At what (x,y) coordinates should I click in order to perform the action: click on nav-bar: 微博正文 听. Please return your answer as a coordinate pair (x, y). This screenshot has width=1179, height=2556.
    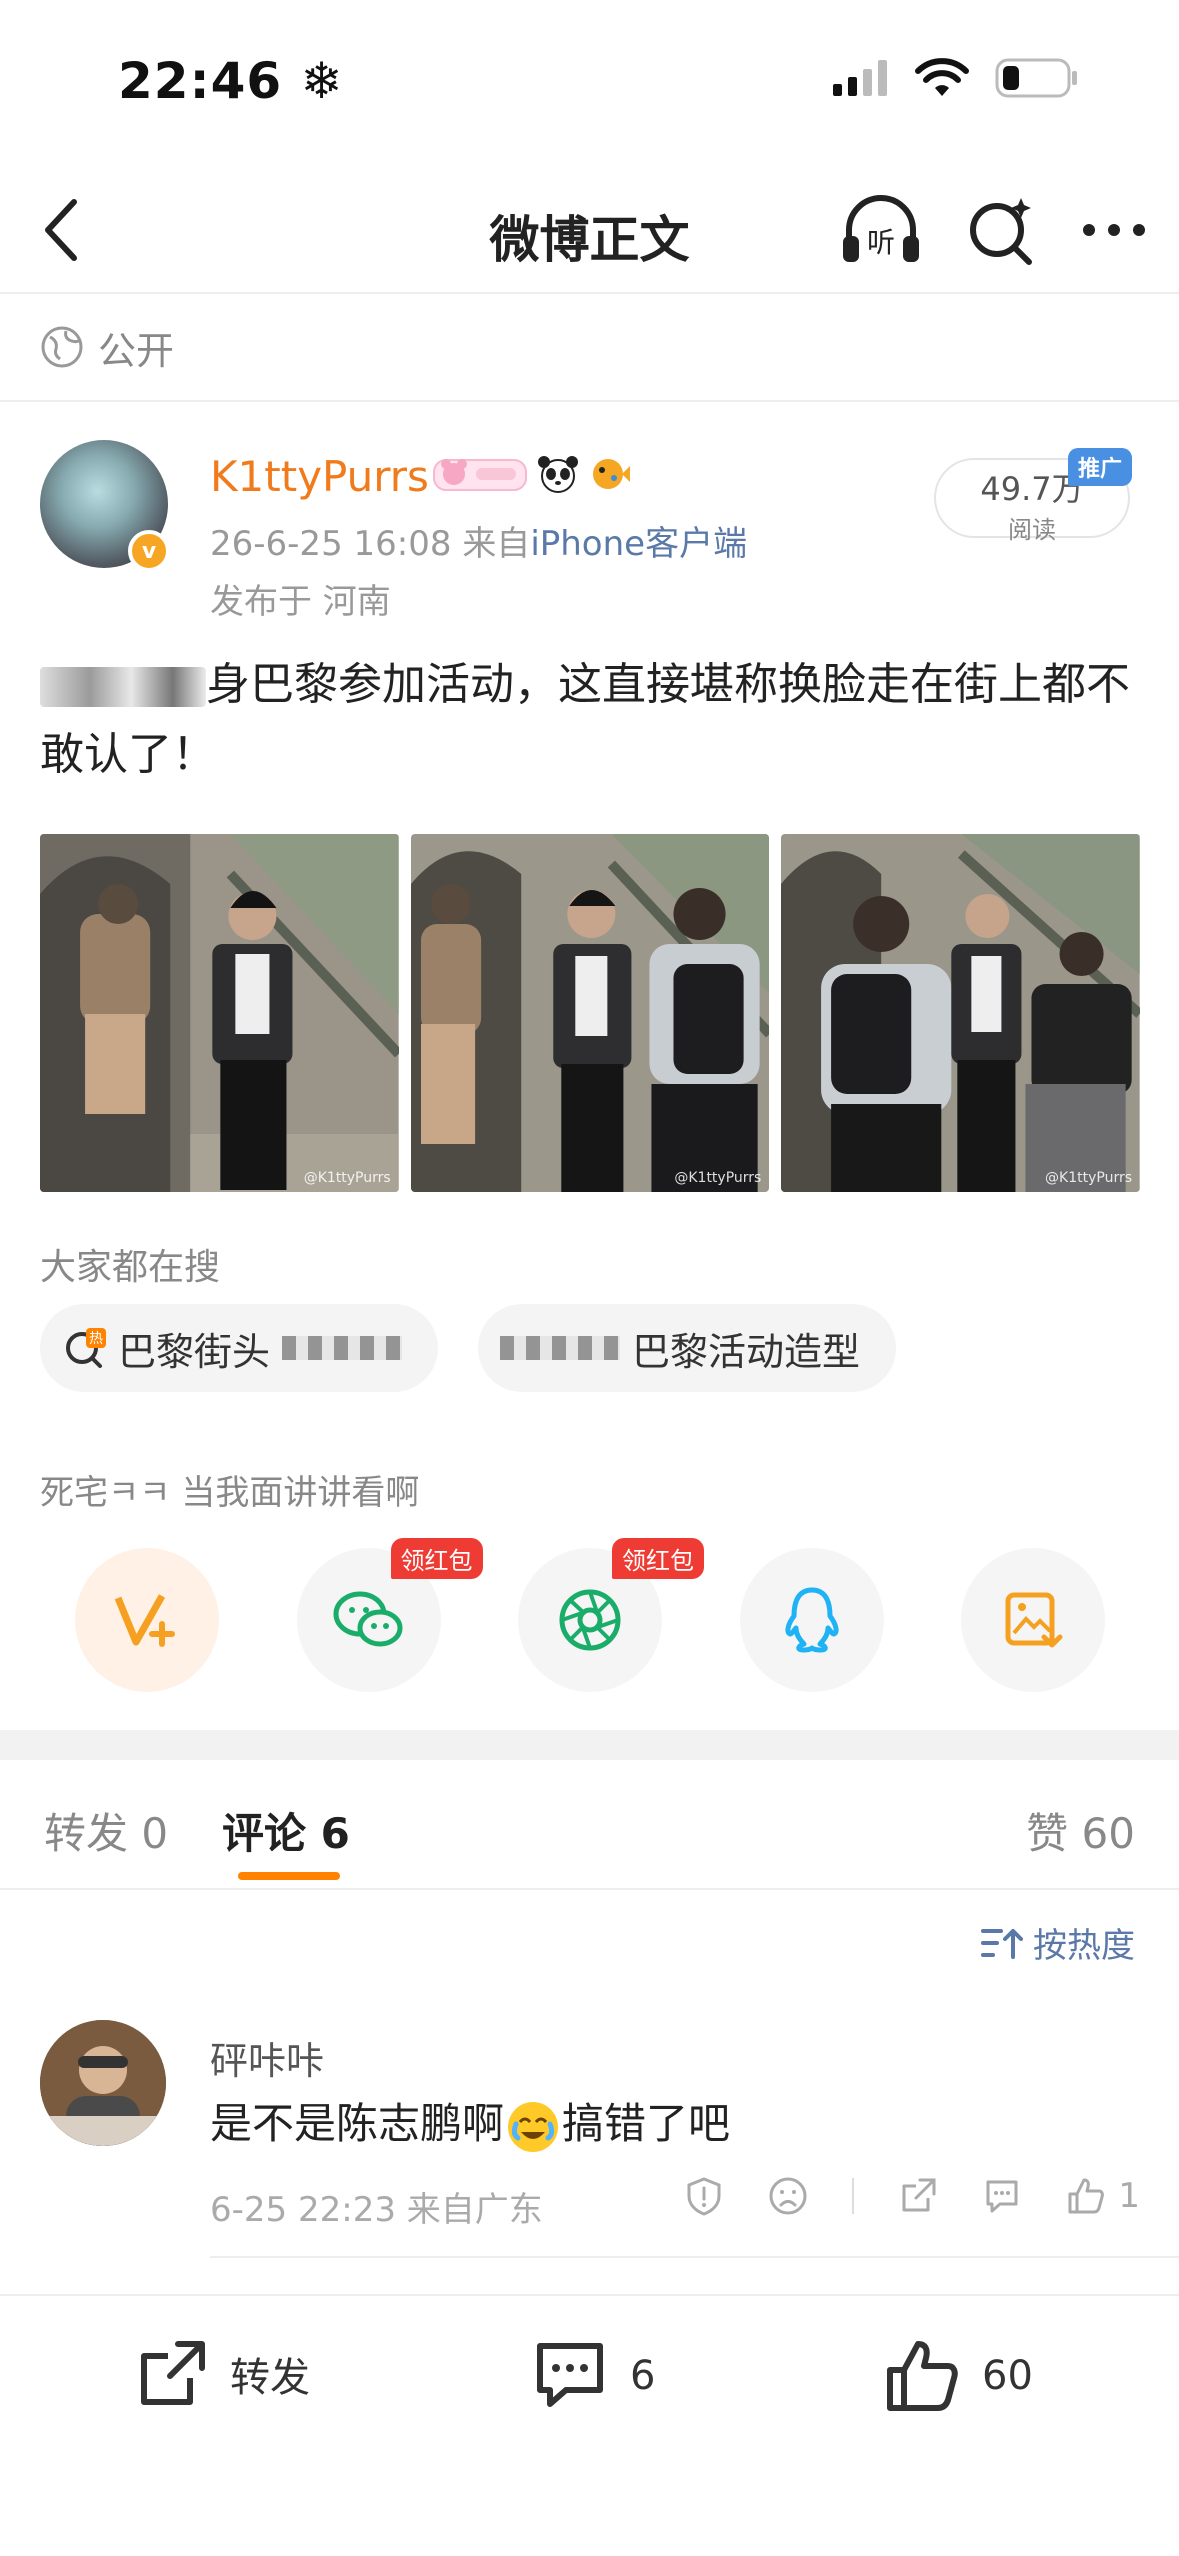
    Looking at the image, I should click on (589, 230).